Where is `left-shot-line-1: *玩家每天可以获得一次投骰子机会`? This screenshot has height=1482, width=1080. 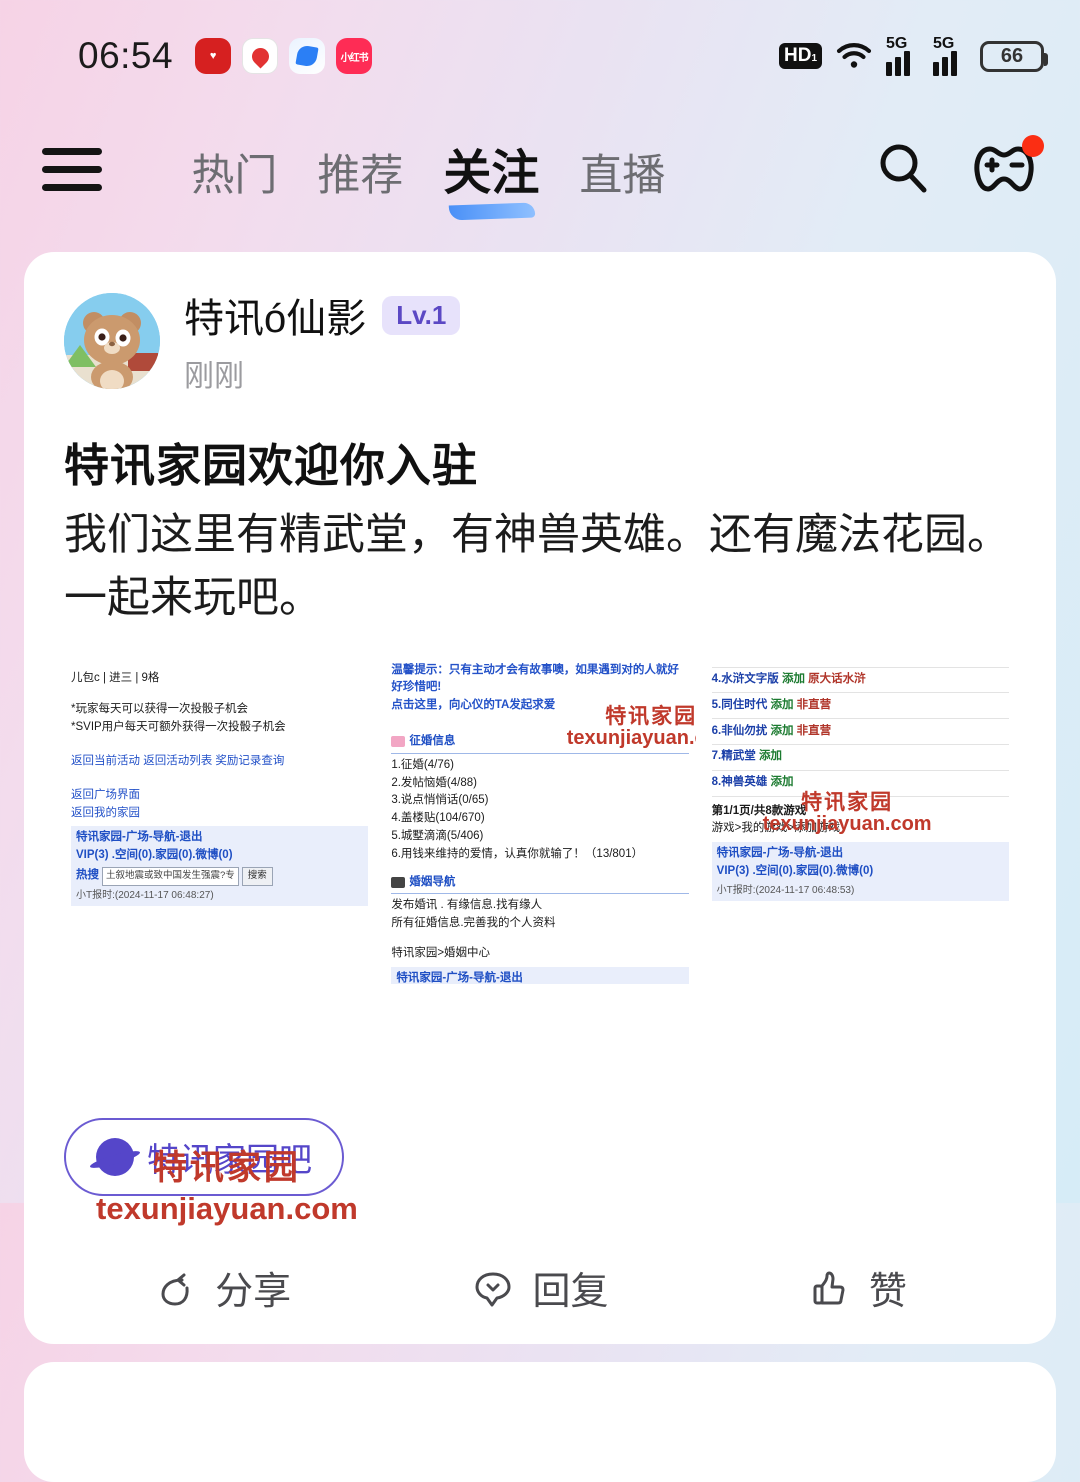
left-shot-line-1: *玩家每天可以获得一次投骰子机会 is located at coordinates (159, 709).